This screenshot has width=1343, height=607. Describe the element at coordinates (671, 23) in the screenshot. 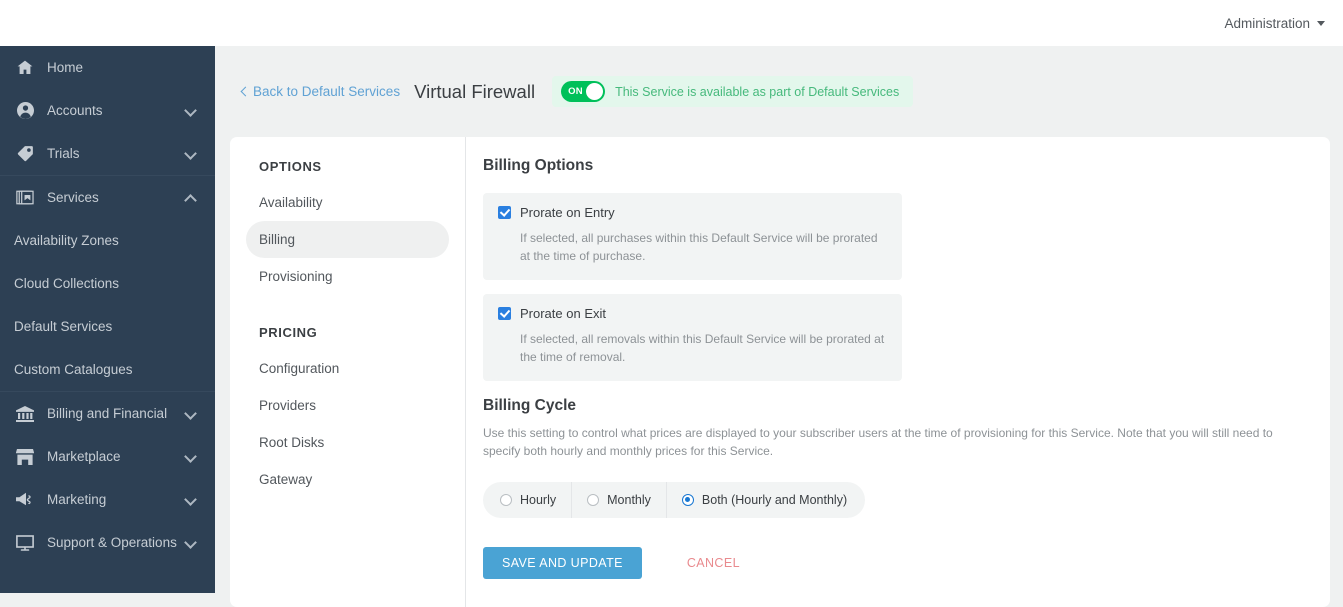

I see `top-bar: Administration` at that location.